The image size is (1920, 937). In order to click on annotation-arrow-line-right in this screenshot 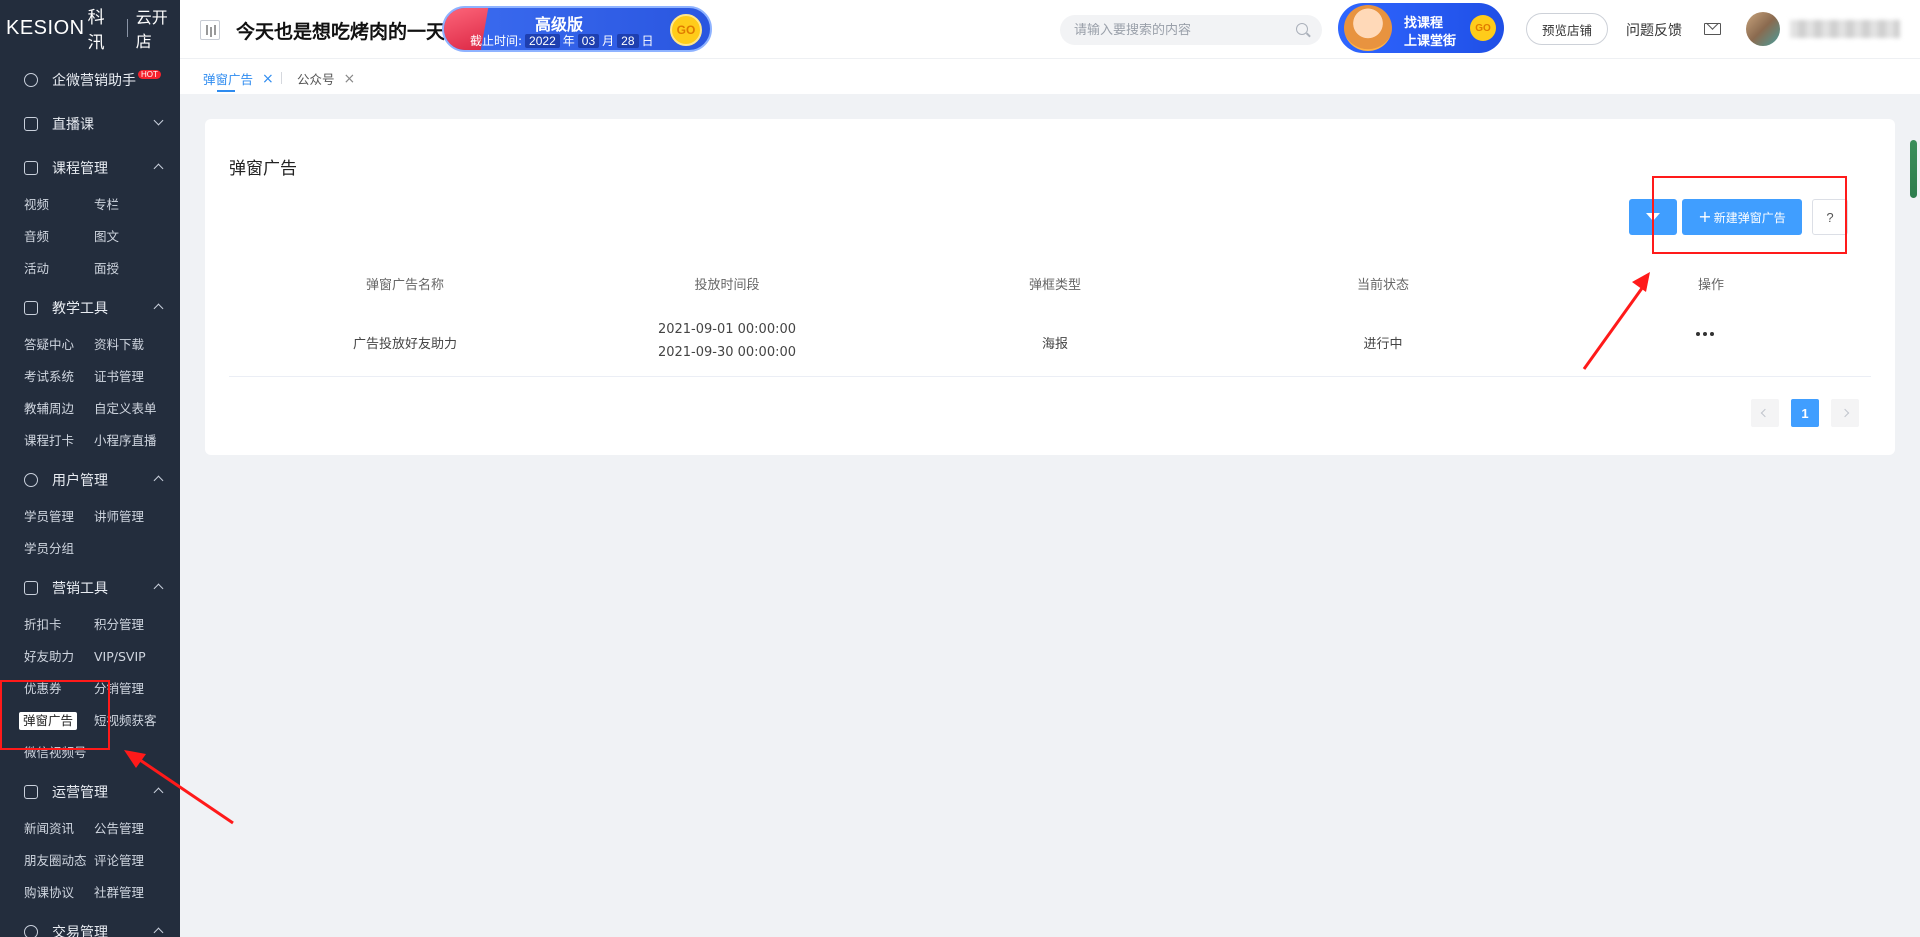, I will do `click(1614, 326)`.